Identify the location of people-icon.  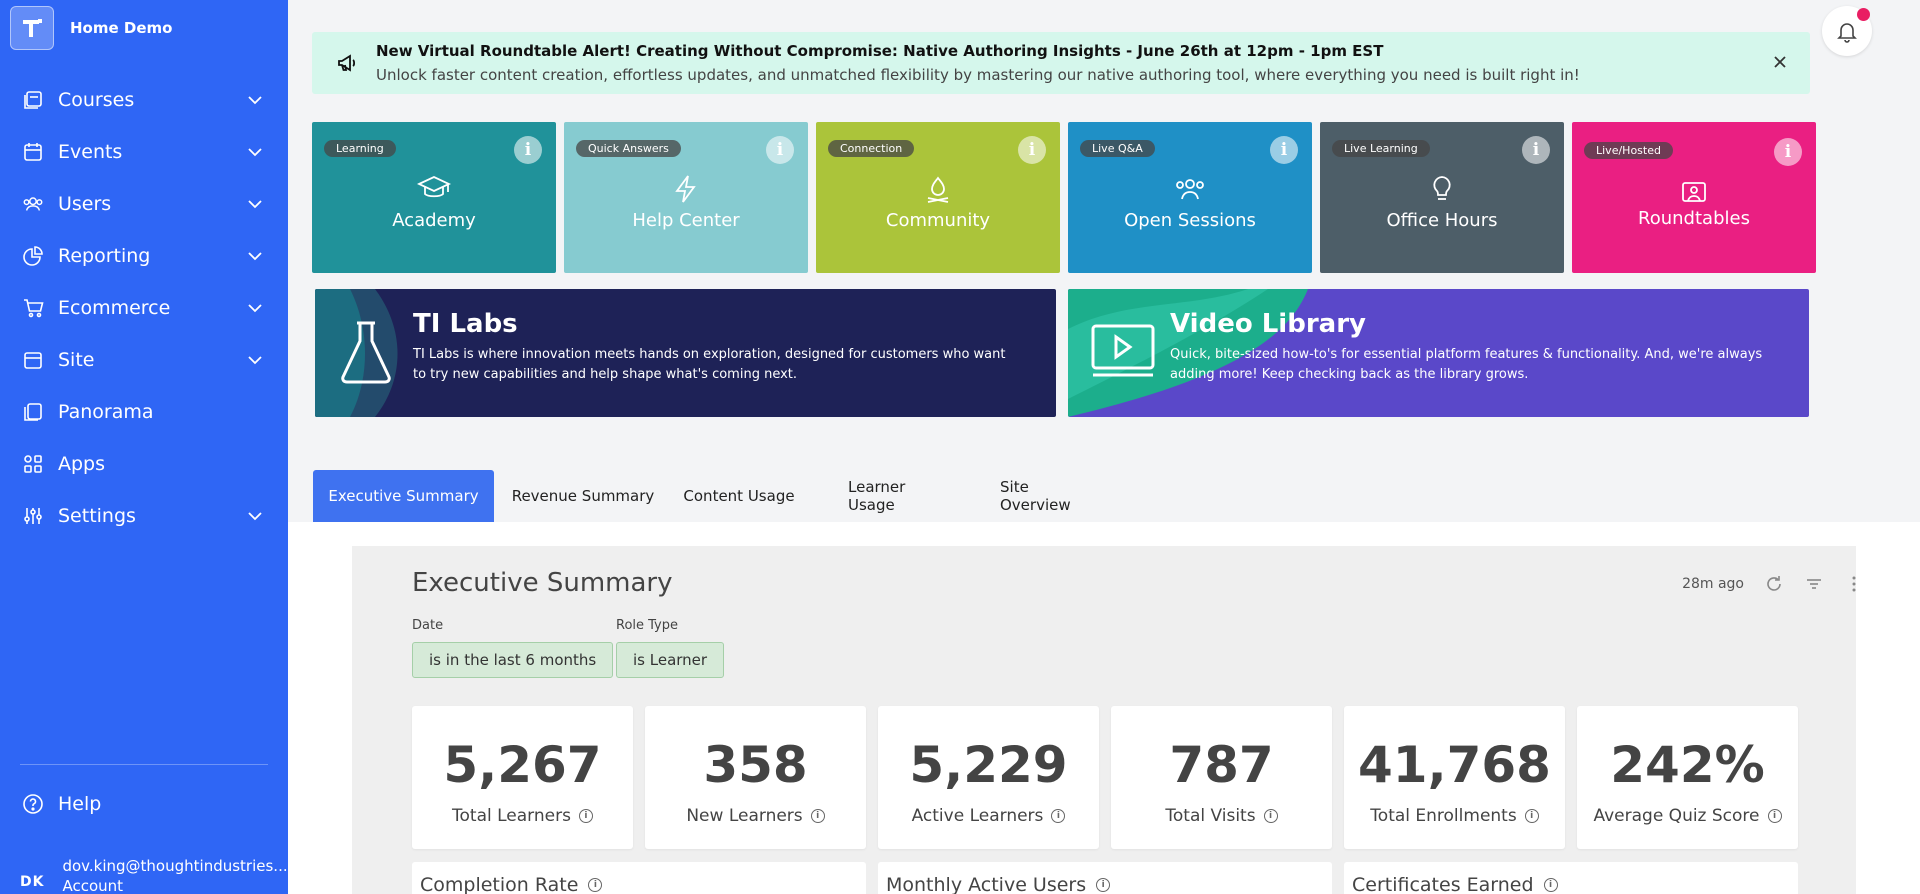
(1190, 189).